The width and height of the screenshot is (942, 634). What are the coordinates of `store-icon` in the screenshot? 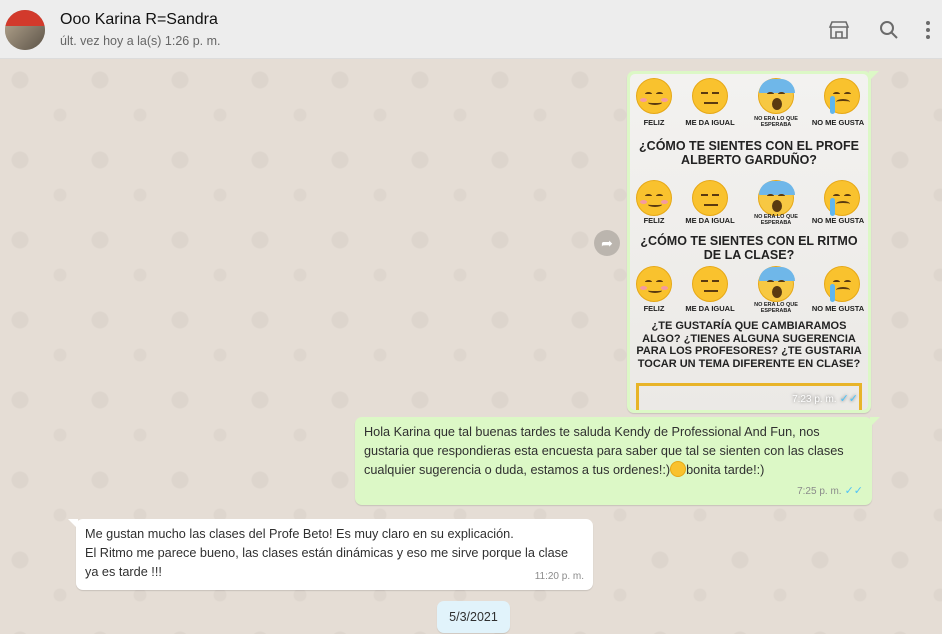 It's located at (839, 30).